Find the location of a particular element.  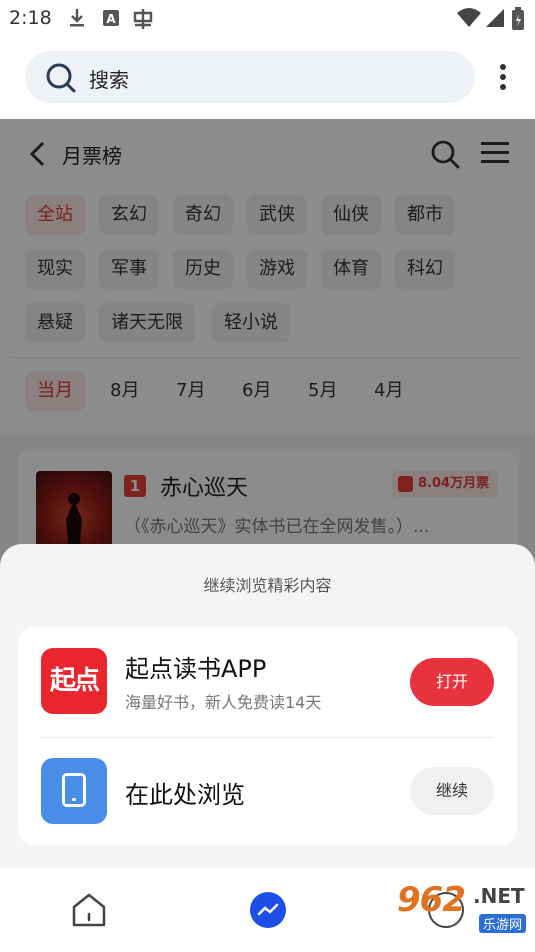

trending-icon is located at coordinates (268, 910).